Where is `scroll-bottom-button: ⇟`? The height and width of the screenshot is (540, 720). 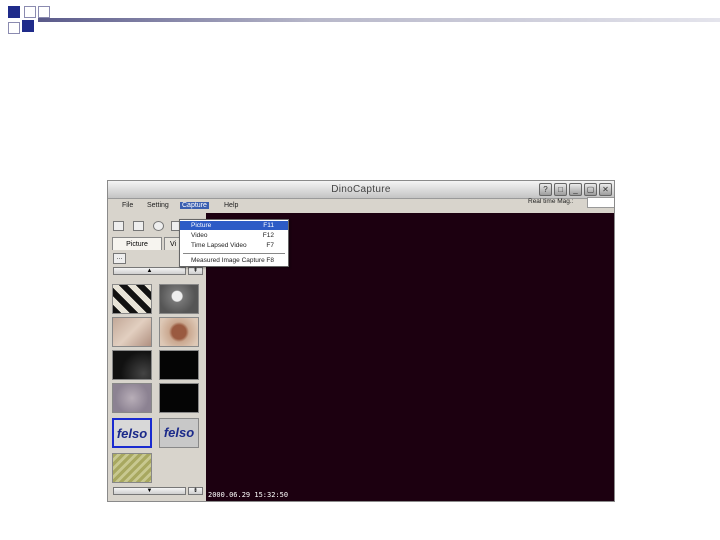
scroll-bottom-button: ⇟ is located at coordinates (195, 491).